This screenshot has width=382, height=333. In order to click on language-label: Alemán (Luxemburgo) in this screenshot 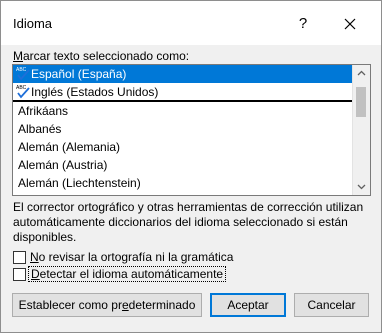, I will do `click(77, 194)`.